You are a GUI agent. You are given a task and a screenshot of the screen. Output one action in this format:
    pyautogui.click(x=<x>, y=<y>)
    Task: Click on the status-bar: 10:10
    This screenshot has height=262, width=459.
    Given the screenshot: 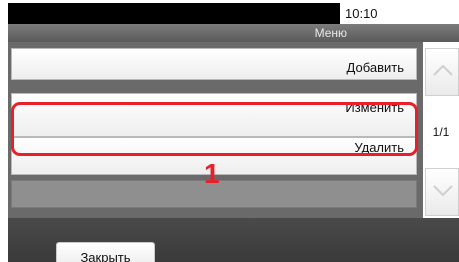 What is the action you would take?
    pyautogui.click(x=229, y=13)
    